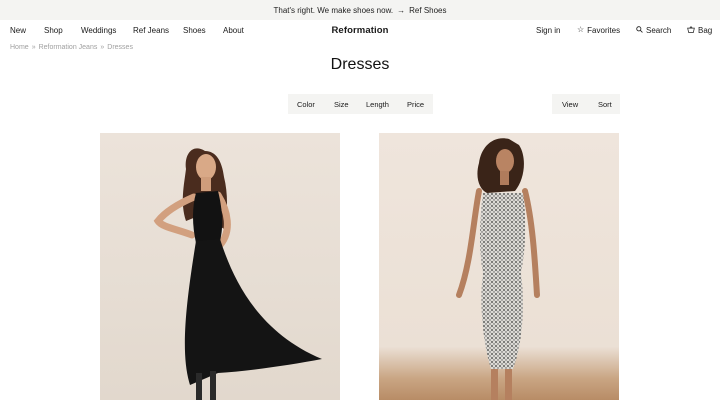  Describe the element at coordinates (68, 47) in the screenshot. I see `breadcrumb-reformation-jeans: Reformation Jeans` at that location.